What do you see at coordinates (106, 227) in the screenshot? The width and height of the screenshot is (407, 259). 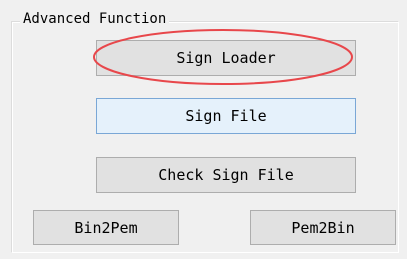 I see `bin2pem-button: Bin2Pem` at bounding box center [106, 227].